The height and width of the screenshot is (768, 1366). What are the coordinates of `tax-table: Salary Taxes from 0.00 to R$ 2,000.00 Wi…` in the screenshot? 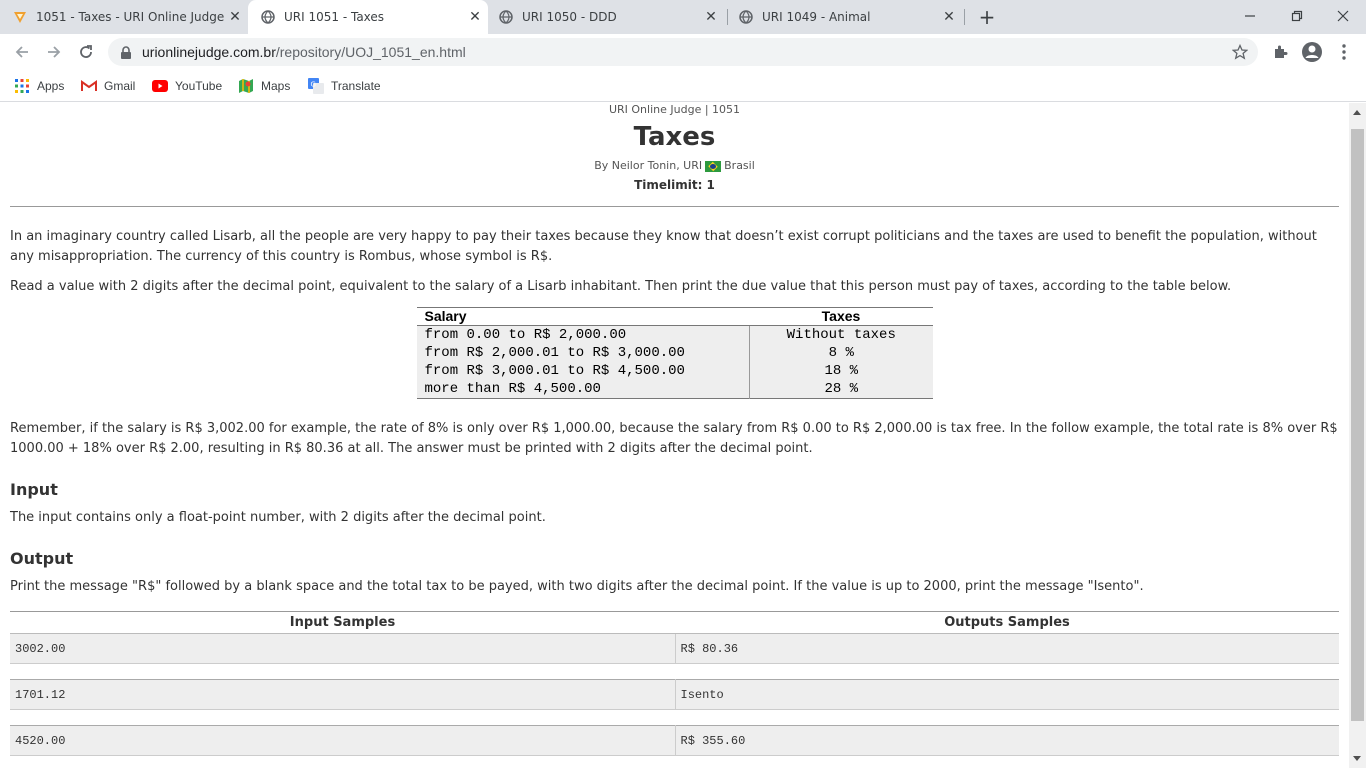 It's located at (674, 353).